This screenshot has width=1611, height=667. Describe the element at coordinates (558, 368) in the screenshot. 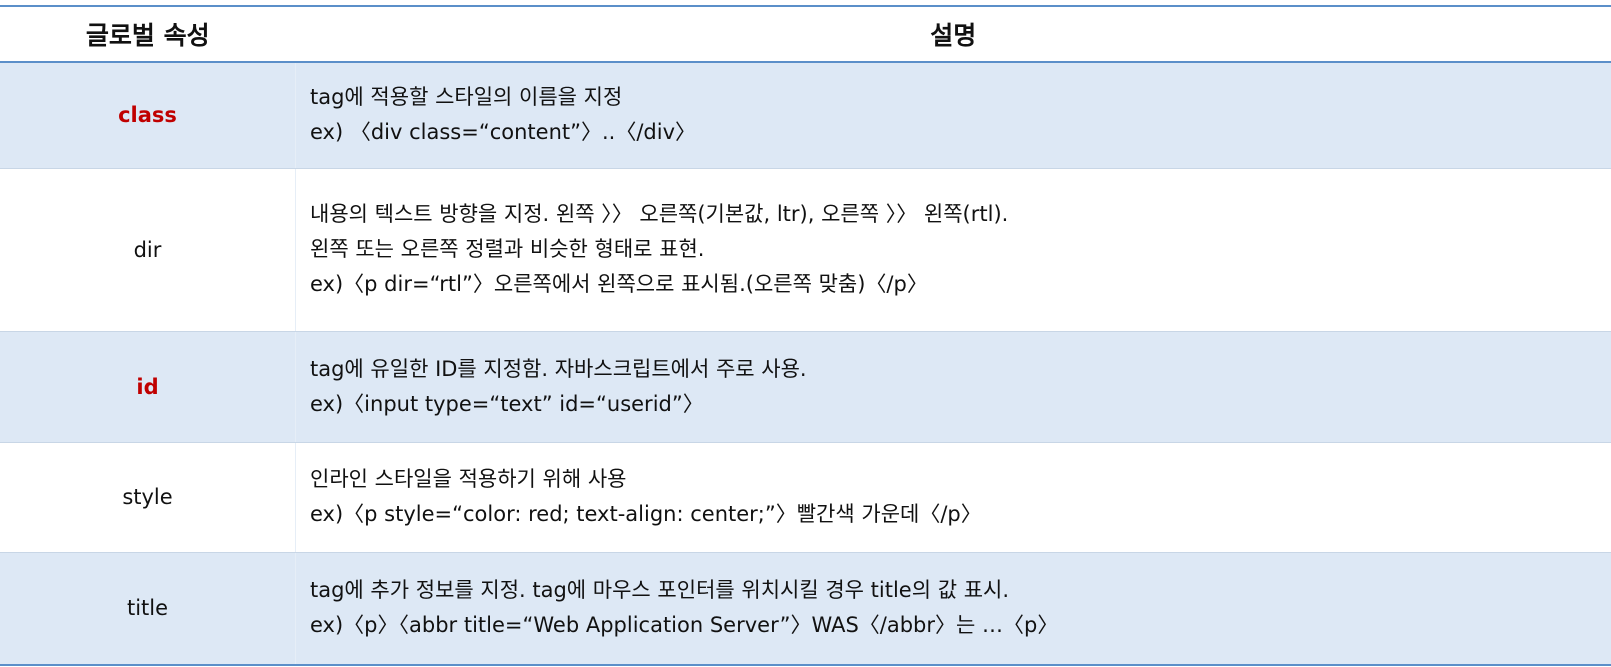

I see `description-line: tag에 유일한 ID를 지정함. 자바스크립트에서 주로 사용.` at that location.